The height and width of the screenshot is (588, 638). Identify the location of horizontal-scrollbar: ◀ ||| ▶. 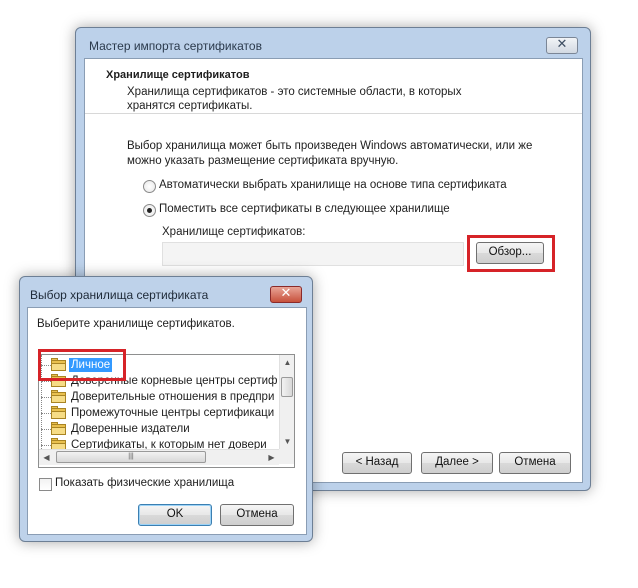
(159, 457).